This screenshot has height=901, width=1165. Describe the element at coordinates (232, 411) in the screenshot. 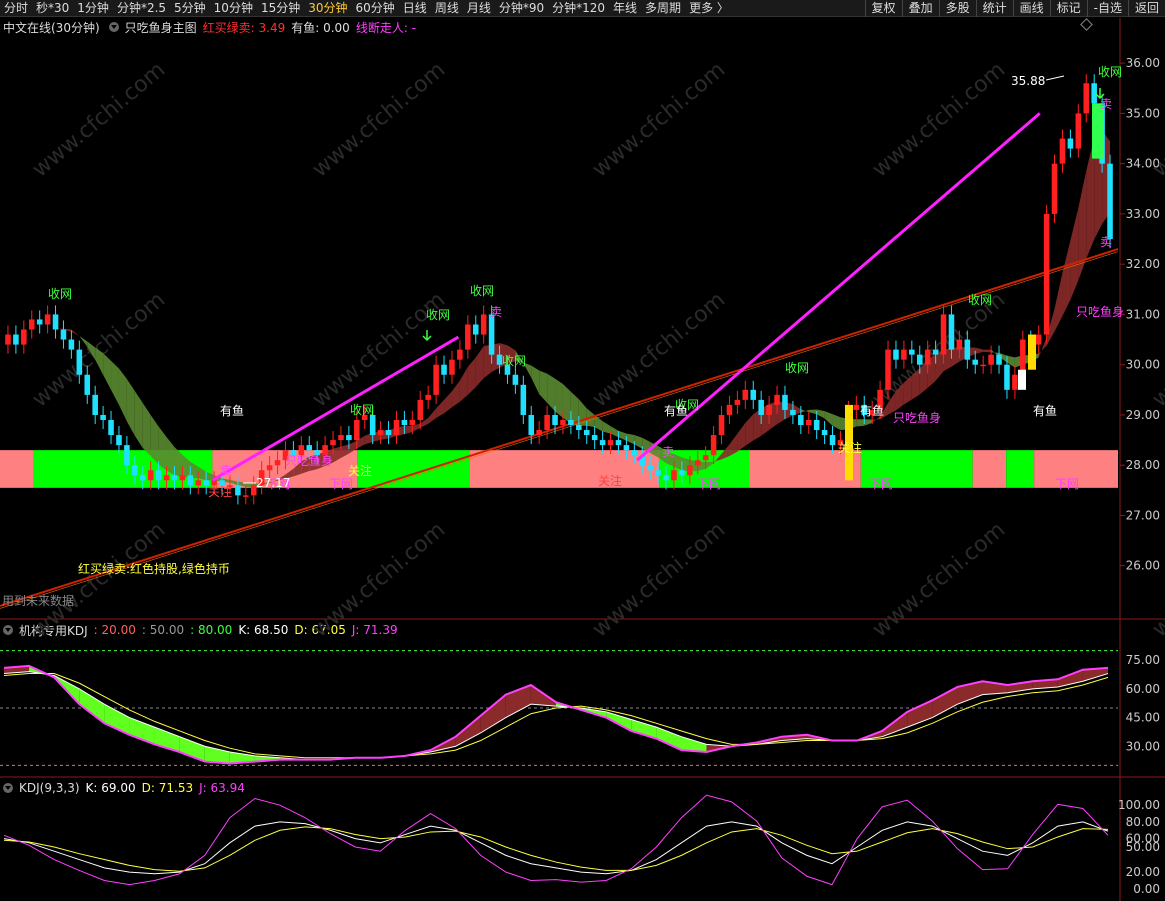

I see `signal-label: 有鱼` at that location.